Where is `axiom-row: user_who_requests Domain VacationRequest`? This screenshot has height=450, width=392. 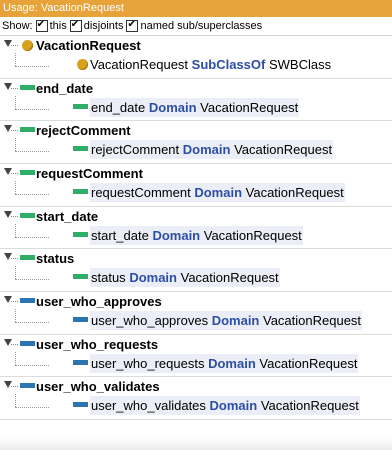
axiom-row: user_who_requests Domain VacationRequest is located at coordinates (196, 363).